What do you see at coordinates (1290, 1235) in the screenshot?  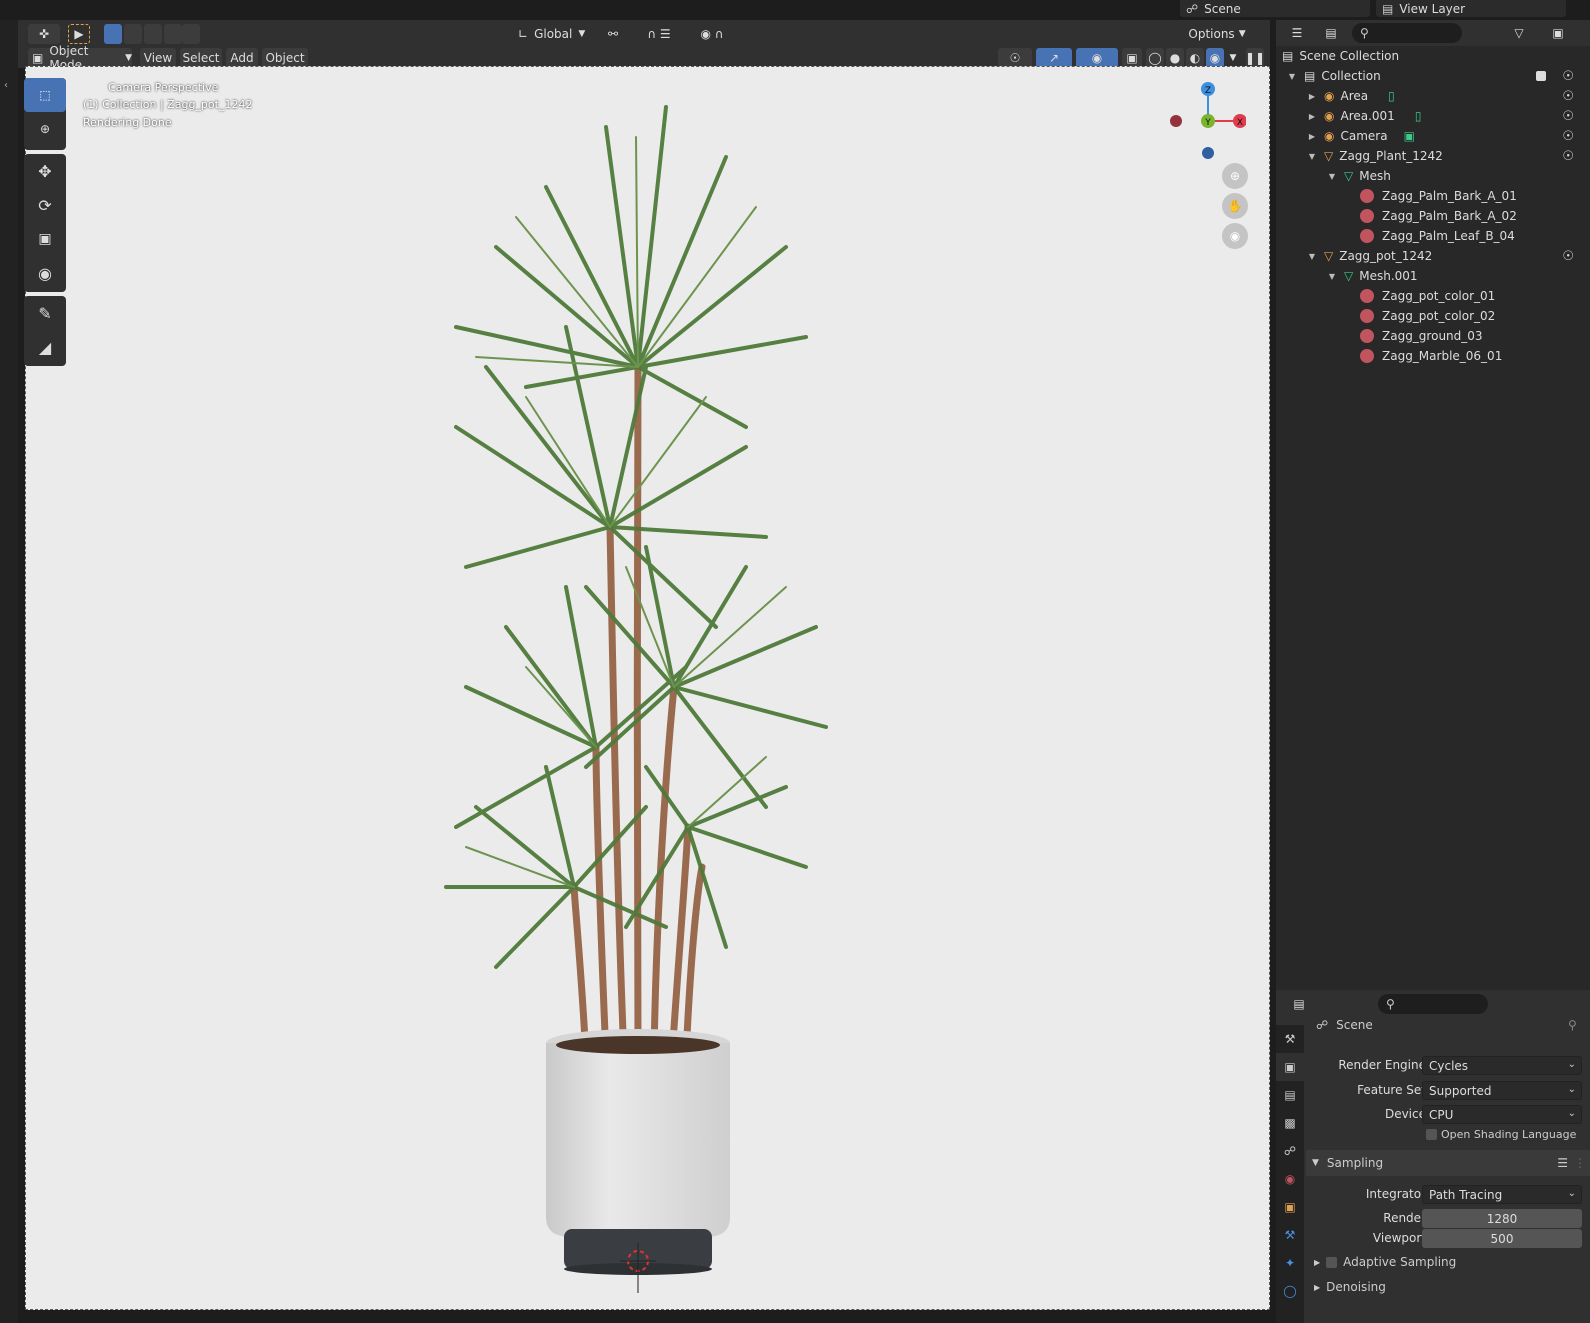 I see `modifier-tab: ⚒` at bounding box center [1290, 1235].